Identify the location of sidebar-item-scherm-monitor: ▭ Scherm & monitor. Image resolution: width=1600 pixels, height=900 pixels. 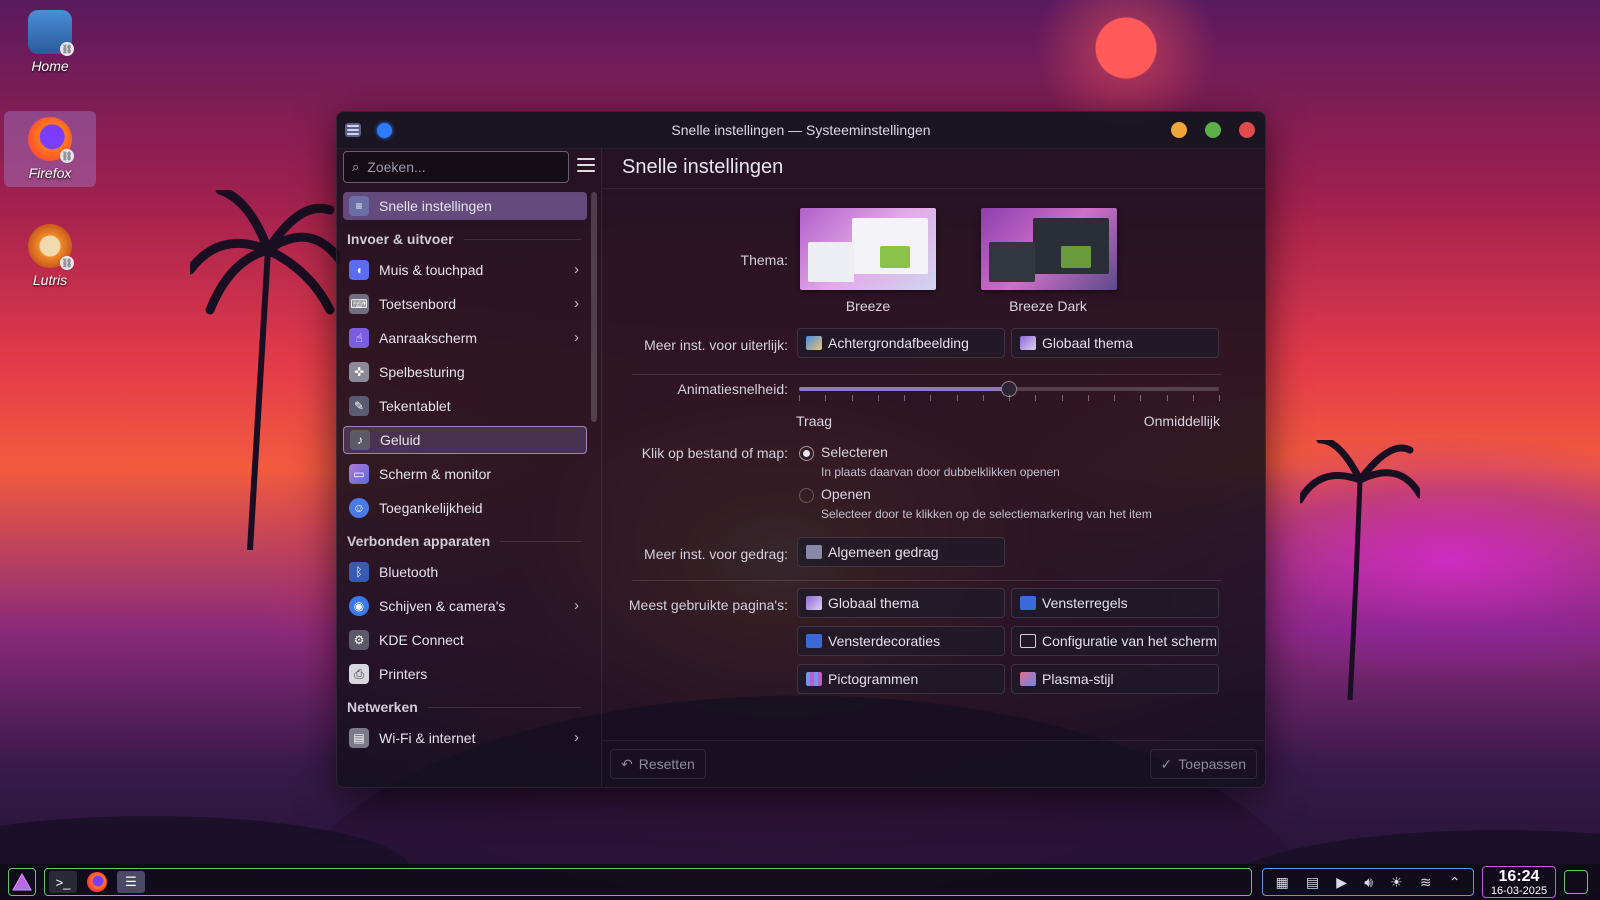
(465, 474).